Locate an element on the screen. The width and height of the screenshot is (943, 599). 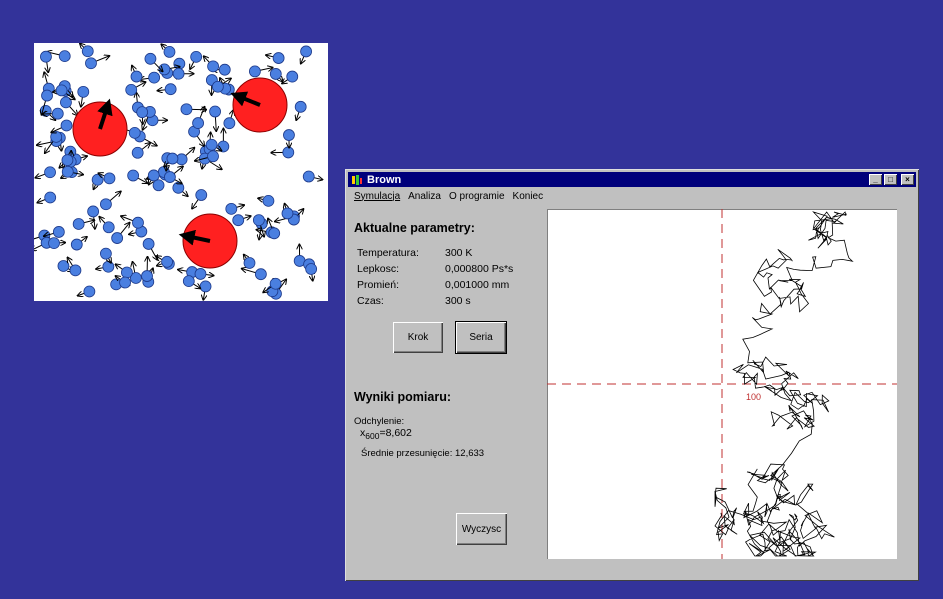
window-title: Brown is located at coordinates (384, 179).